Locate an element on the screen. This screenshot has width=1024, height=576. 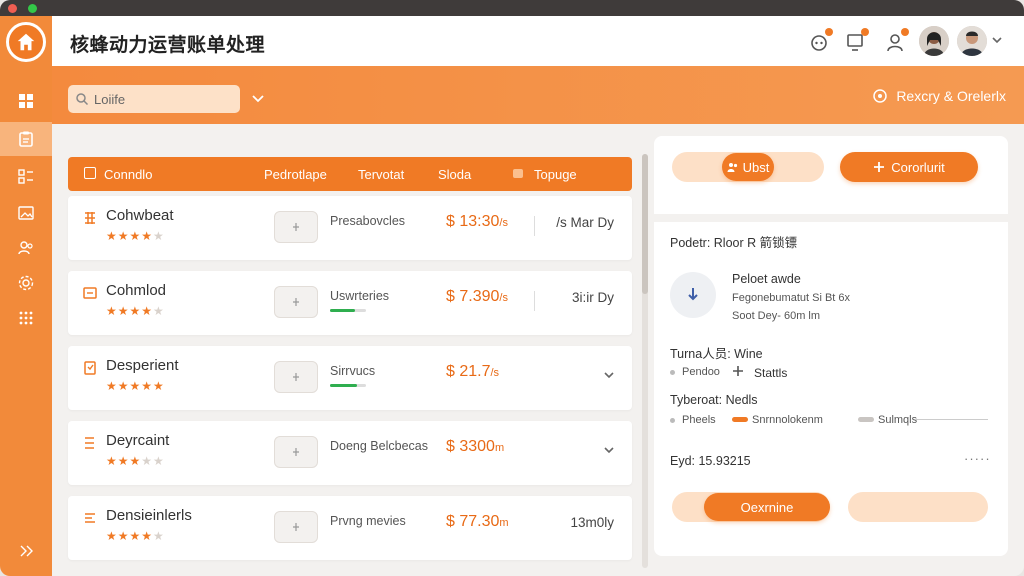
row-date: 13m0ly is located at coordinates (592, 522).